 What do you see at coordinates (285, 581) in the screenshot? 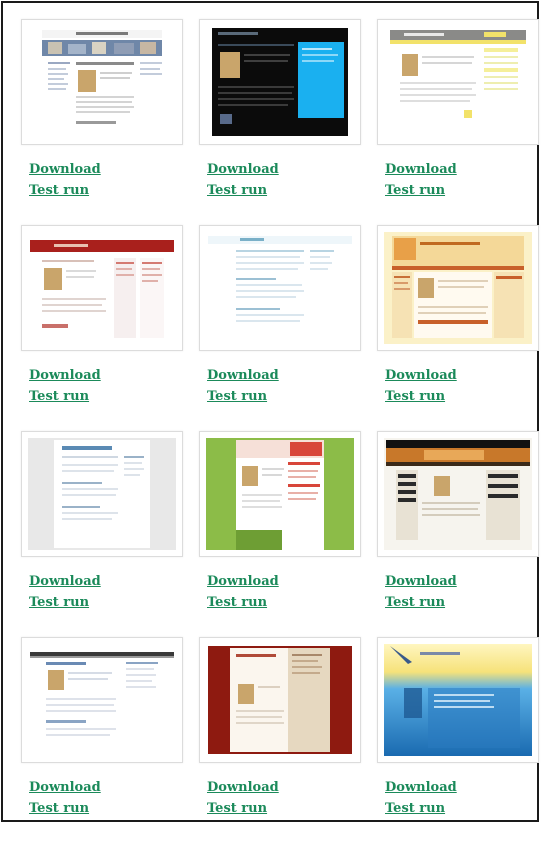
I see `download-link-8: Download` at bounding box center [285, 581].